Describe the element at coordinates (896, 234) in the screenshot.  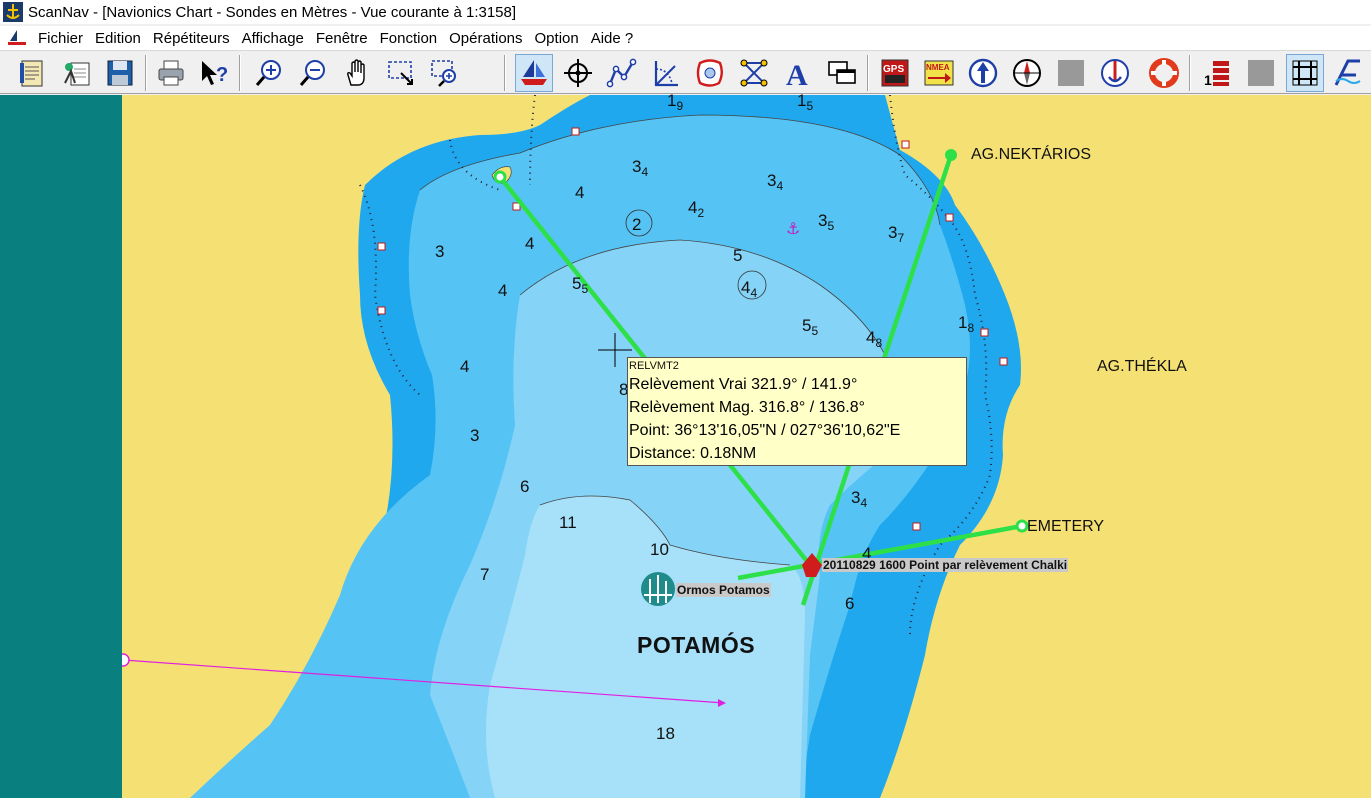
I see `depth-sounding: 37` at that location.